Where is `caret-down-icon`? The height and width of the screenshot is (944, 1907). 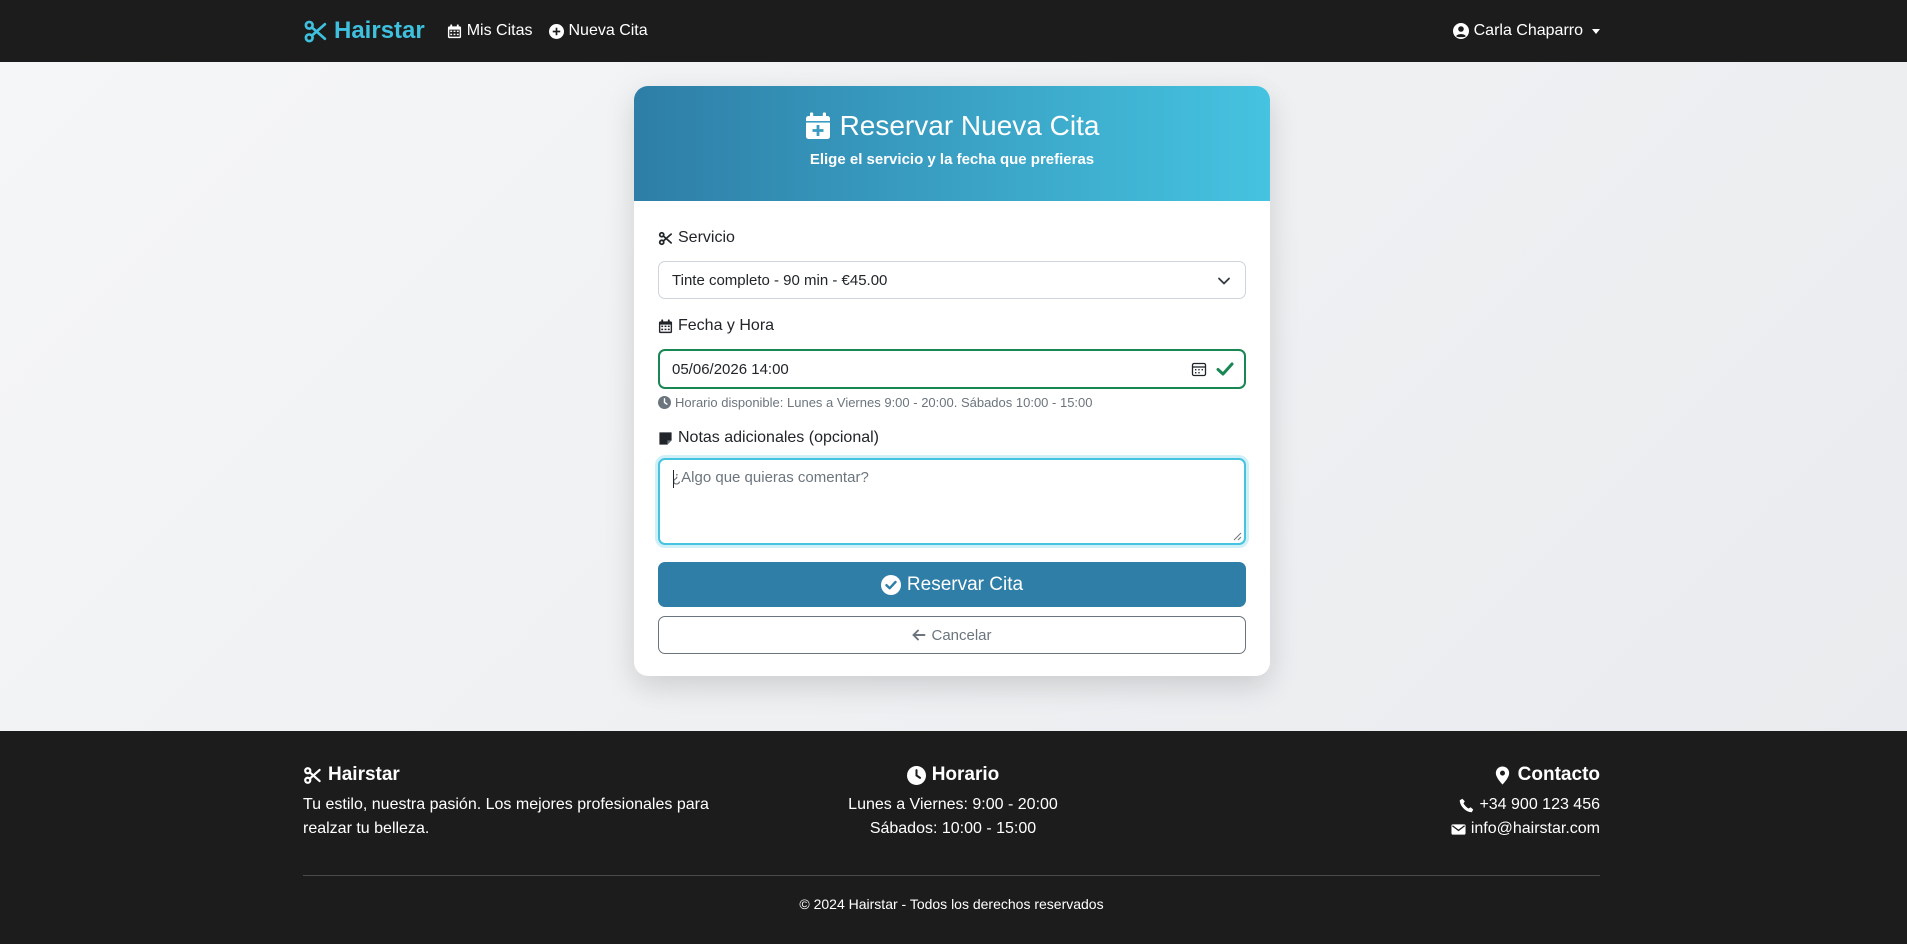
caret-down-icon is located at coordinates (1596, 31).